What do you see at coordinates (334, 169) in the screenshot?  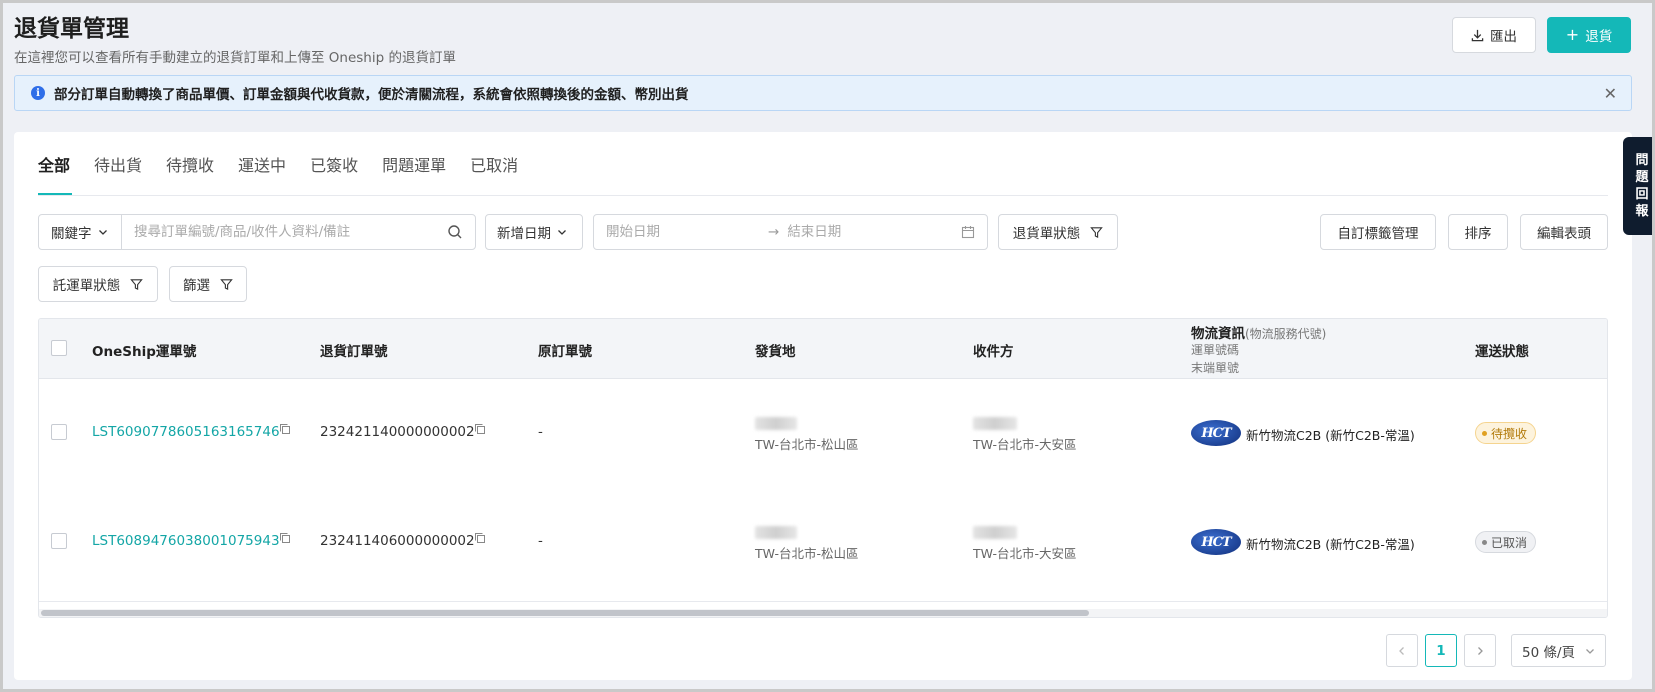 I see `tab-delivered: 已簽收` at bounding box center [334, 169].